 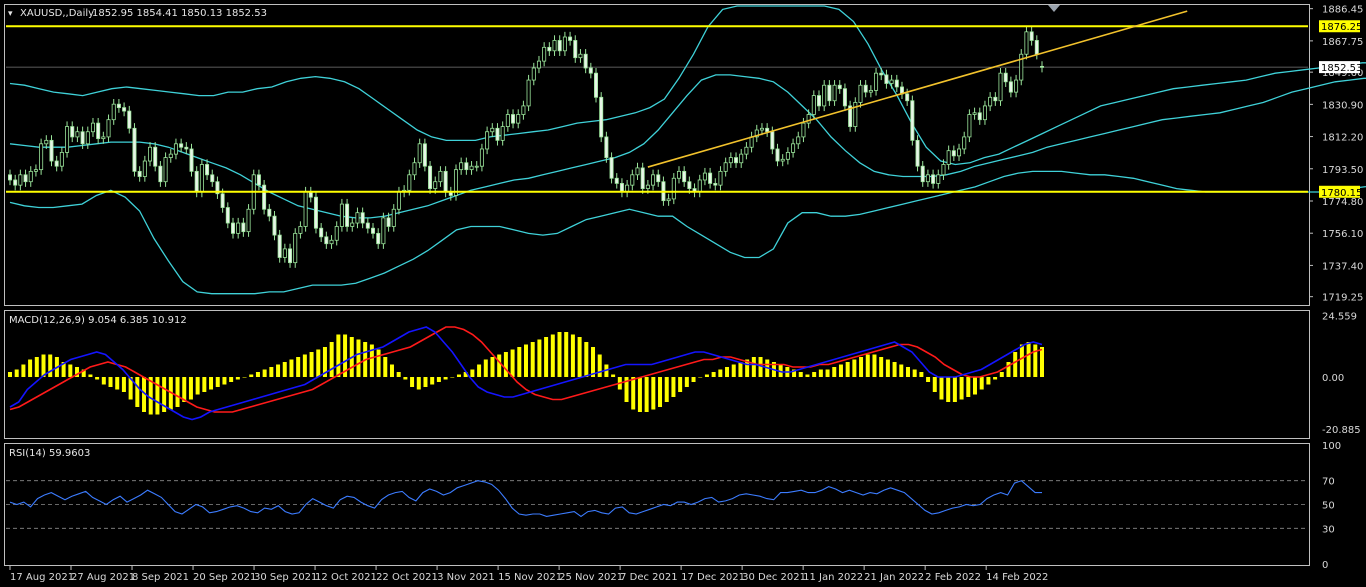 I want to click on x-tick-label: 22 Oct 2021, so click(x=407, y=577).